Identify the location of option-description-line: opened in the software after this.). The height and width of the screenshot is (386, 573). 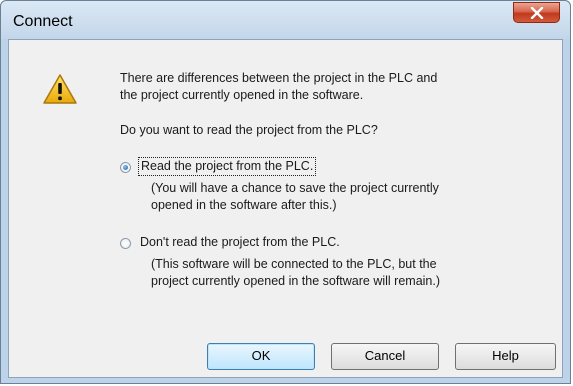
(244, 205).